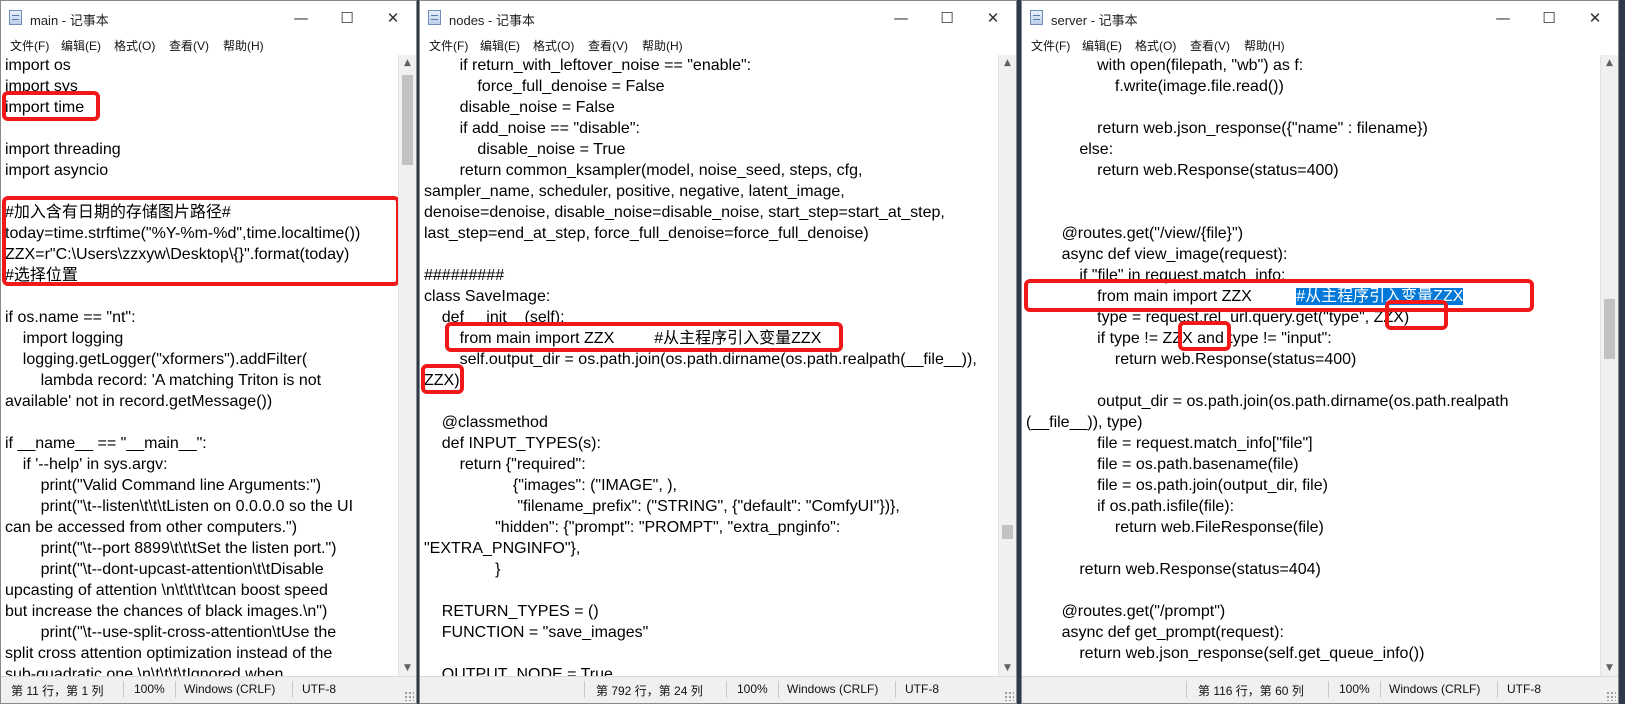 This screenshot has width=1625, height=704. Describe the element at coordinates (1173, 569) in the screenshot. I see `code-line: return web.Response(status=404)` at that location.